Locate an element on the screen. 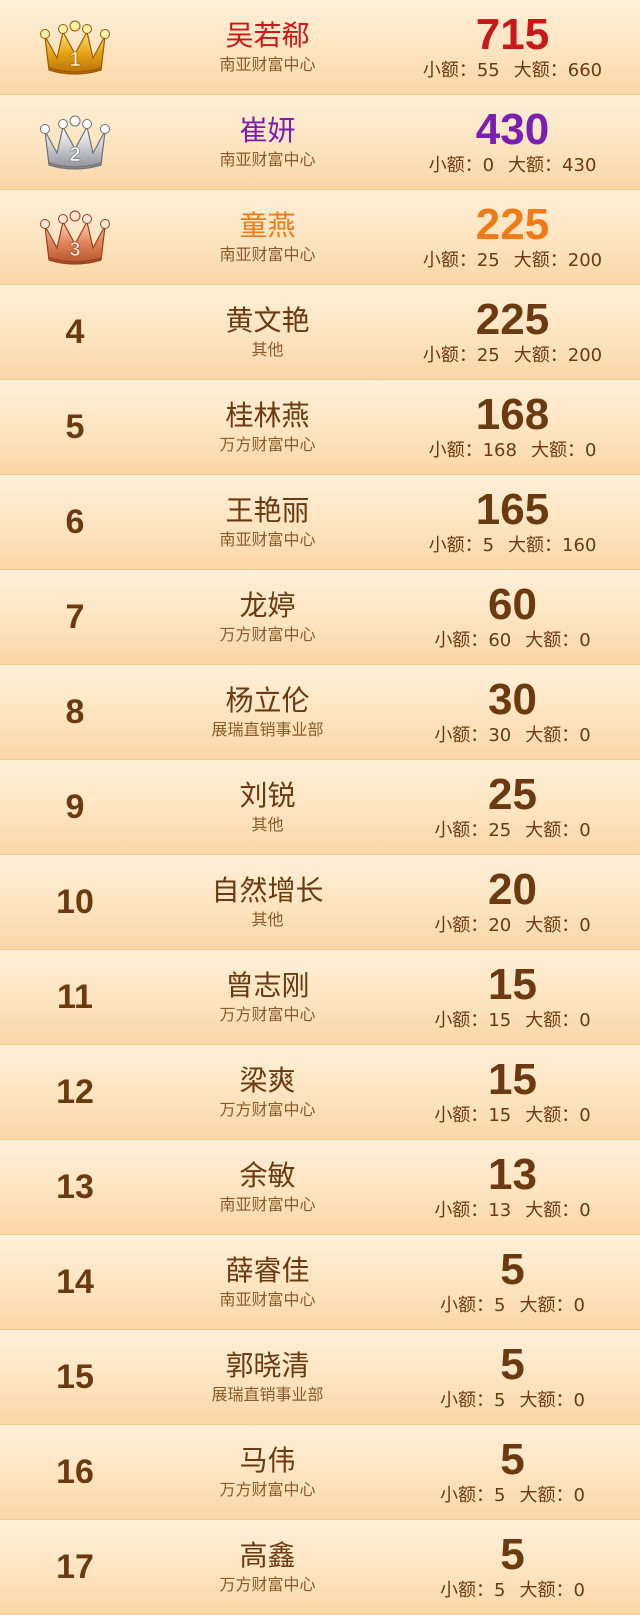  person-name: 曾志刚 is located at coordinates (267, 985).